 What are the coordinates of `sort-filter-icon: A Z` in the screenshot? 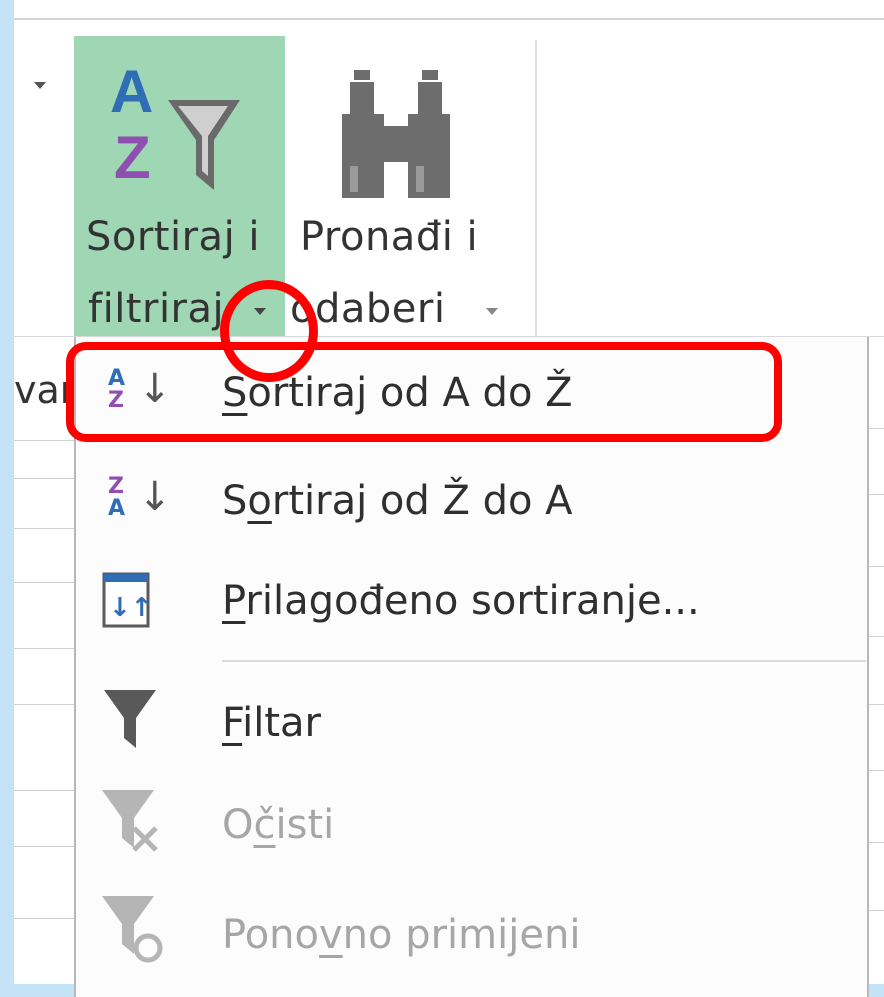 It's located at (175, 125).